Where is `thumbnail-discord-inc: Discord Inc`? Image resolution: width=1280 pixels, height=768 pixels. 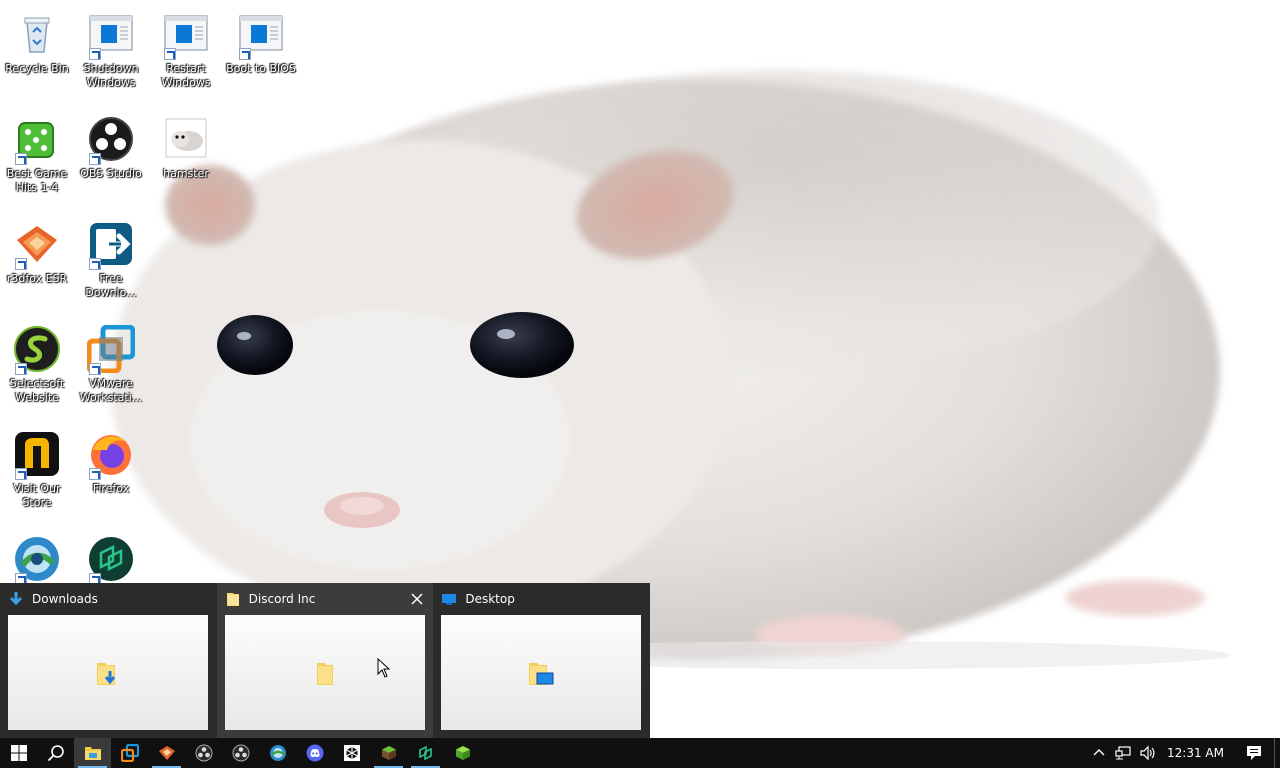 thumbnail-discord-inc: Discord Inc is located at coordinates (325, 660).